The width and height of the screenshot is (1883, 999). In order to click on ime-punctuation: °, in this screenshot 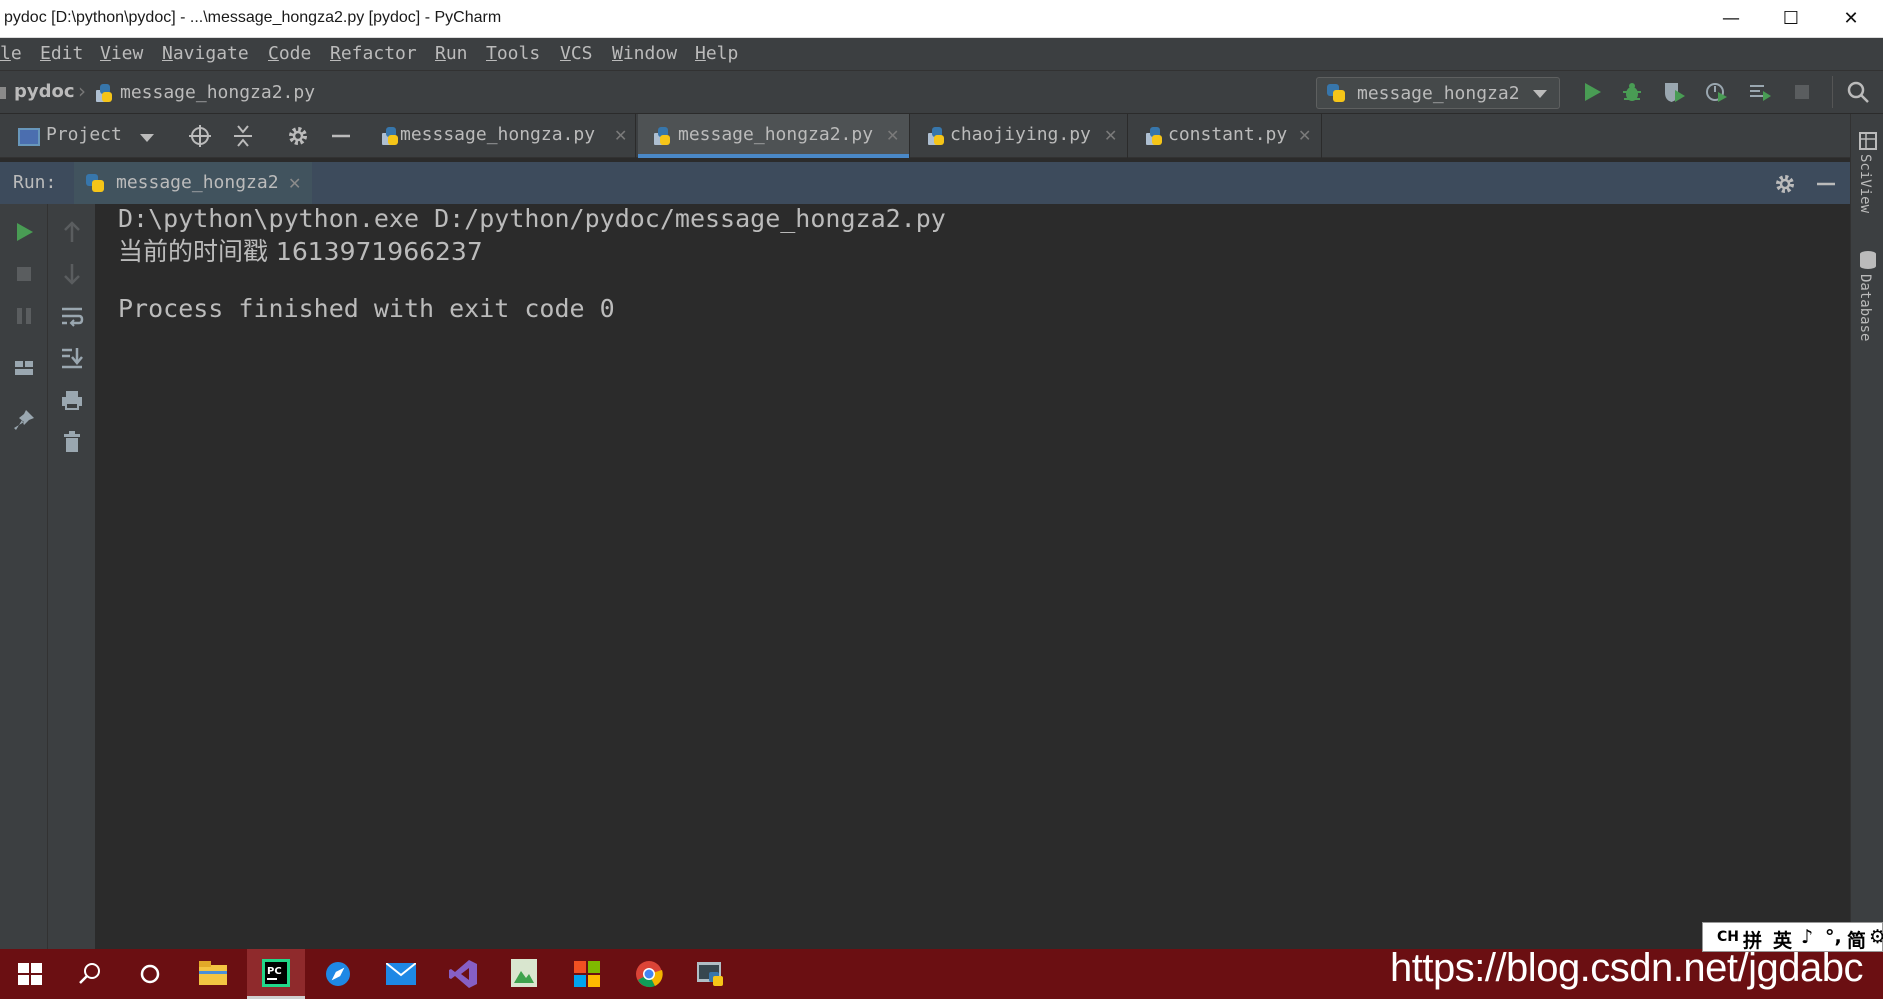, I will do `click(1833, 937)`.